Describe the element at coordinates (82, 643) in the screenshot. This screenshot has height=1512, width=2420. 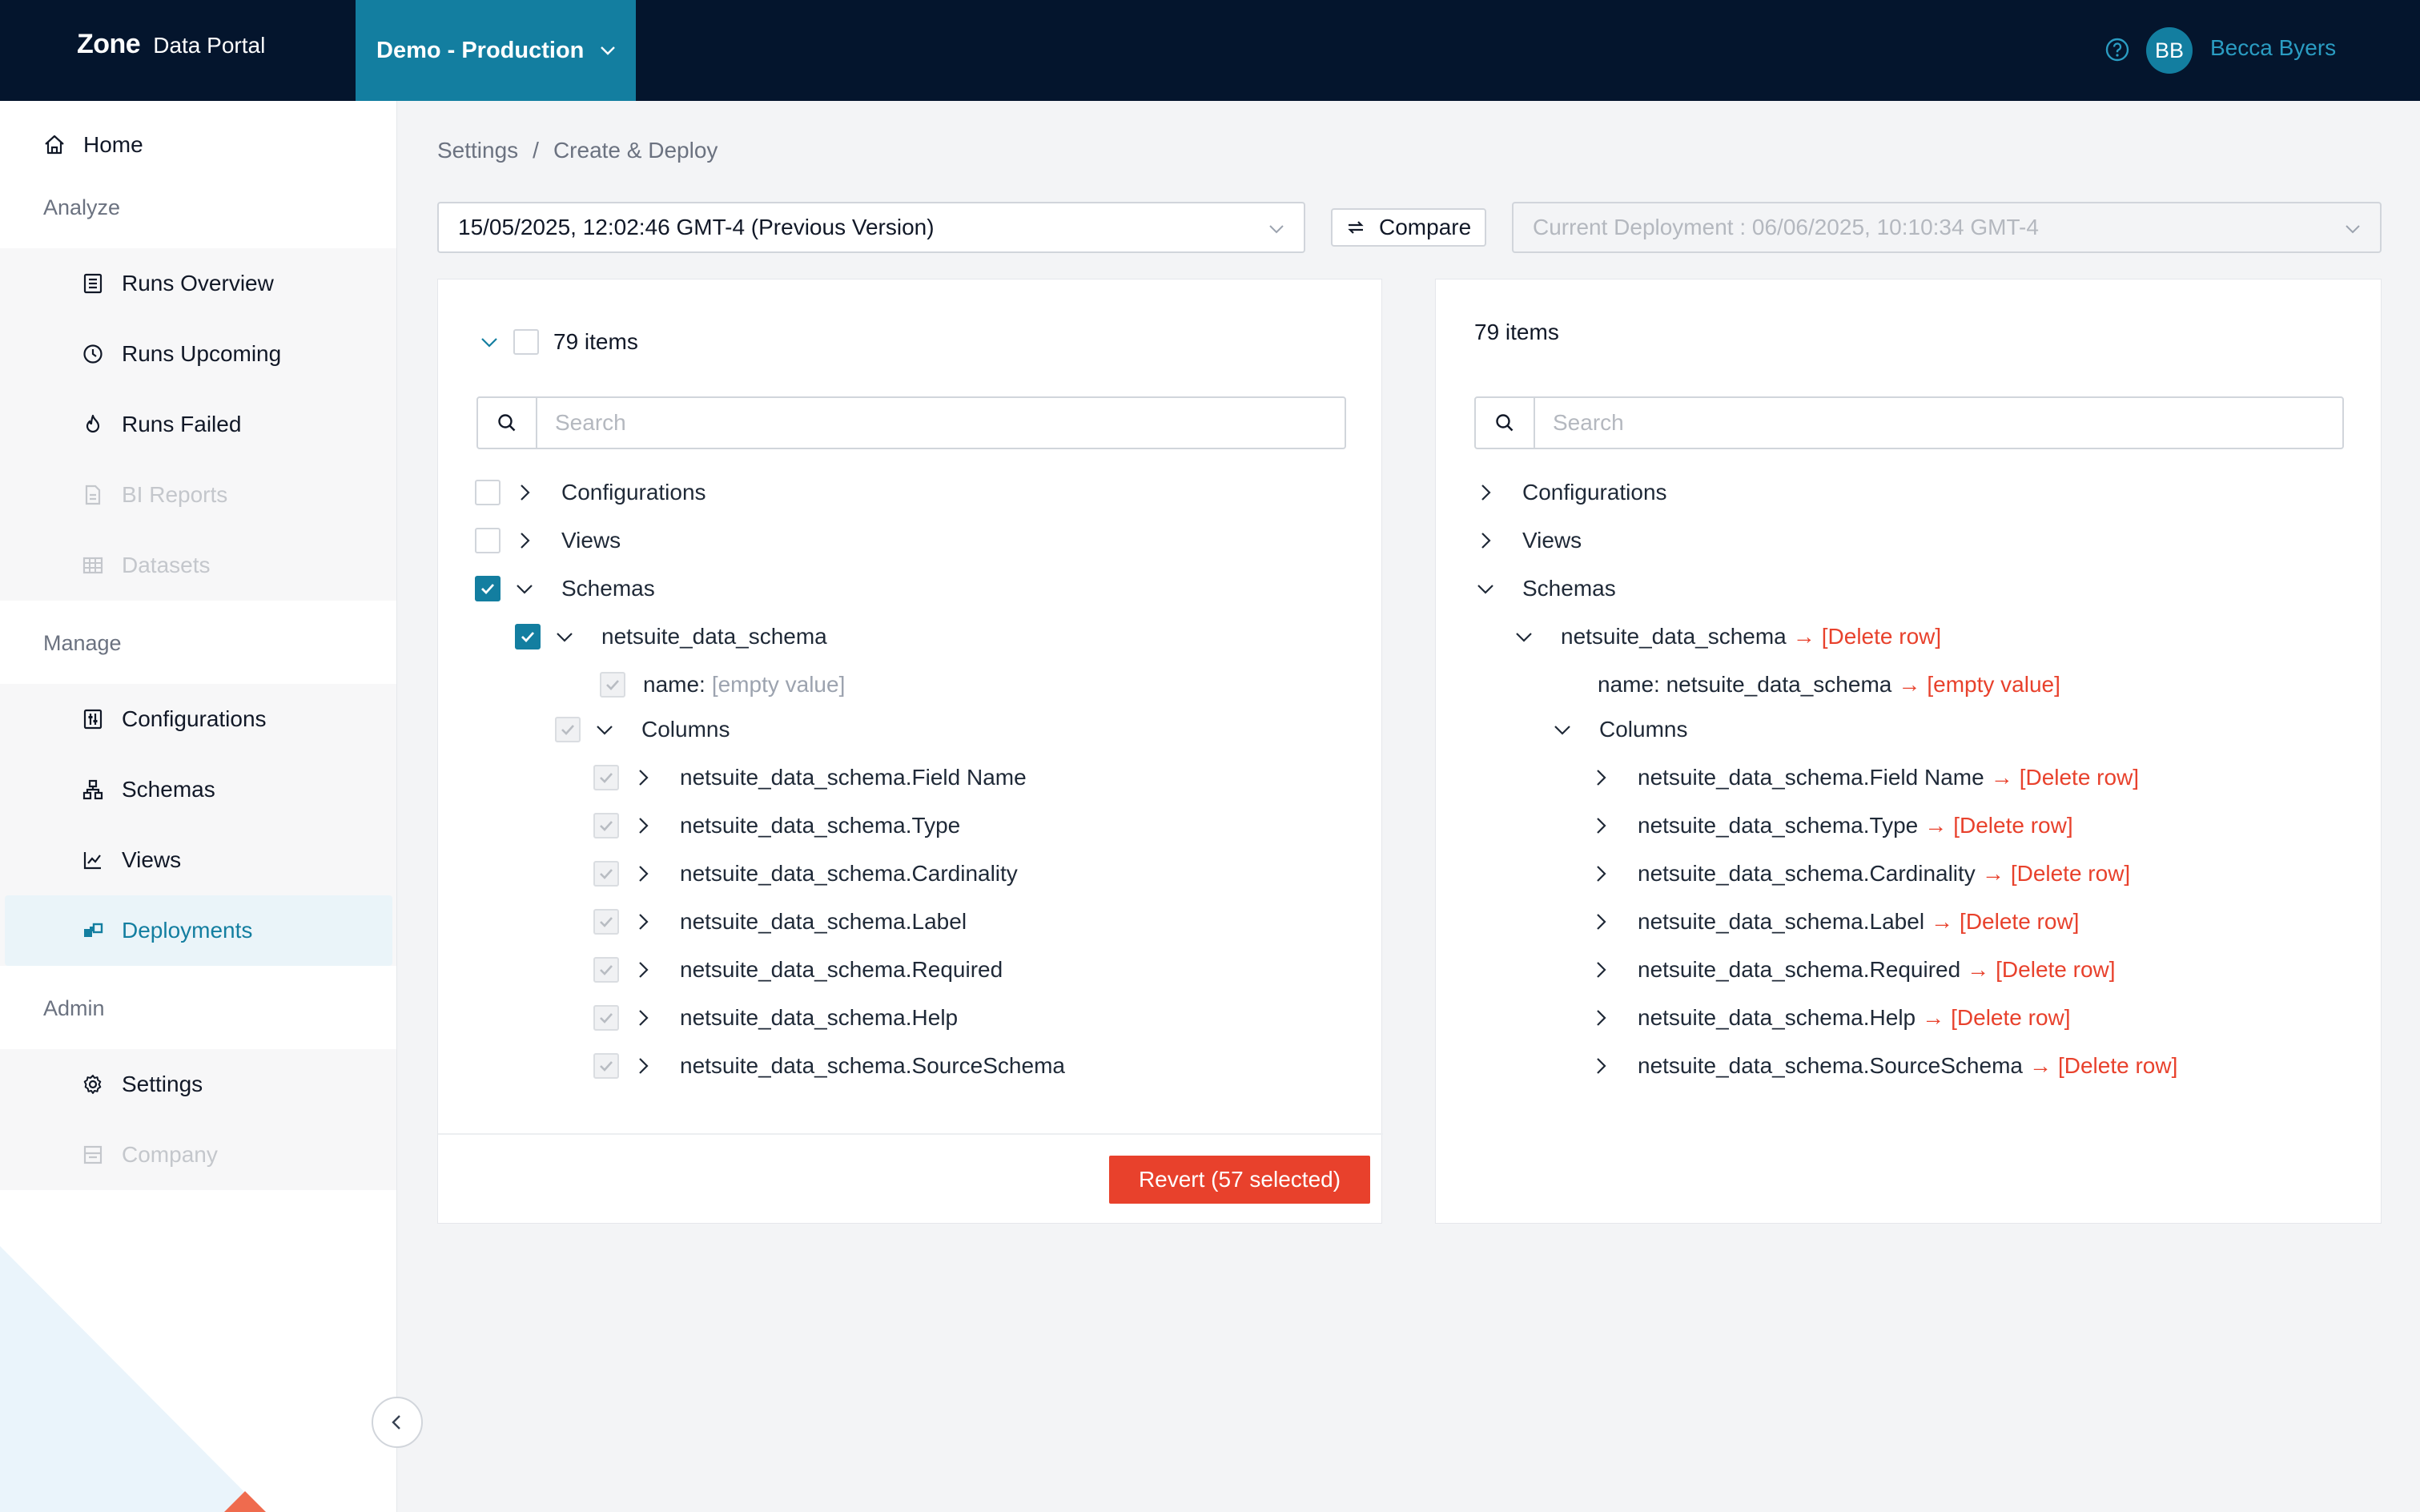
I see `section-label-manage: Manage` at that location.